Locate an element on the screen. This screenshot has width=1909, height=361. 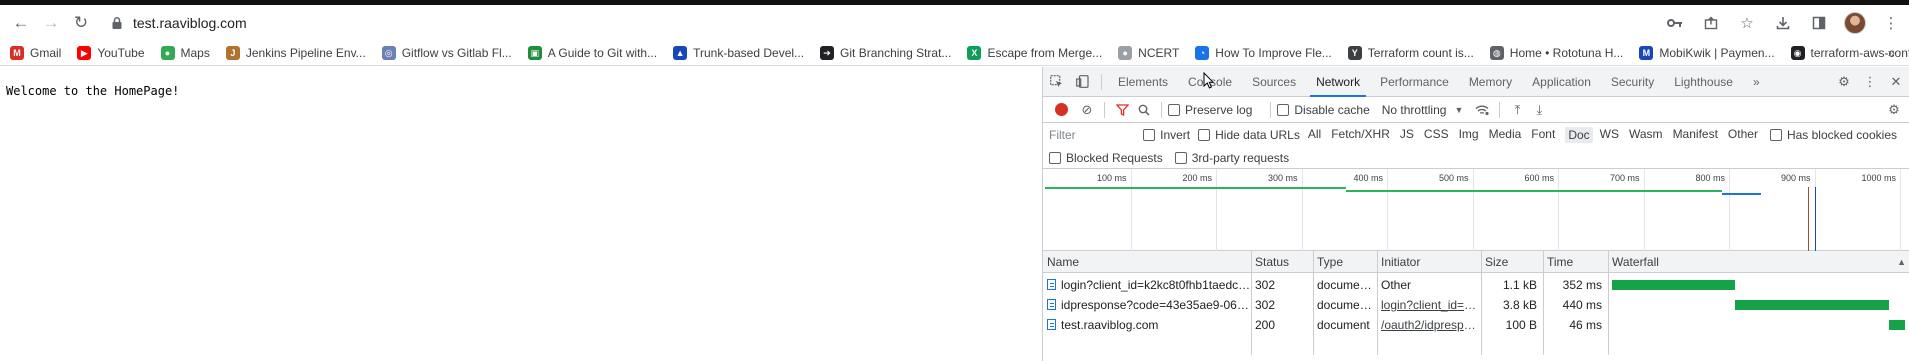
more-menu-icon: ⋮ is located at coordinates (1891, 23).